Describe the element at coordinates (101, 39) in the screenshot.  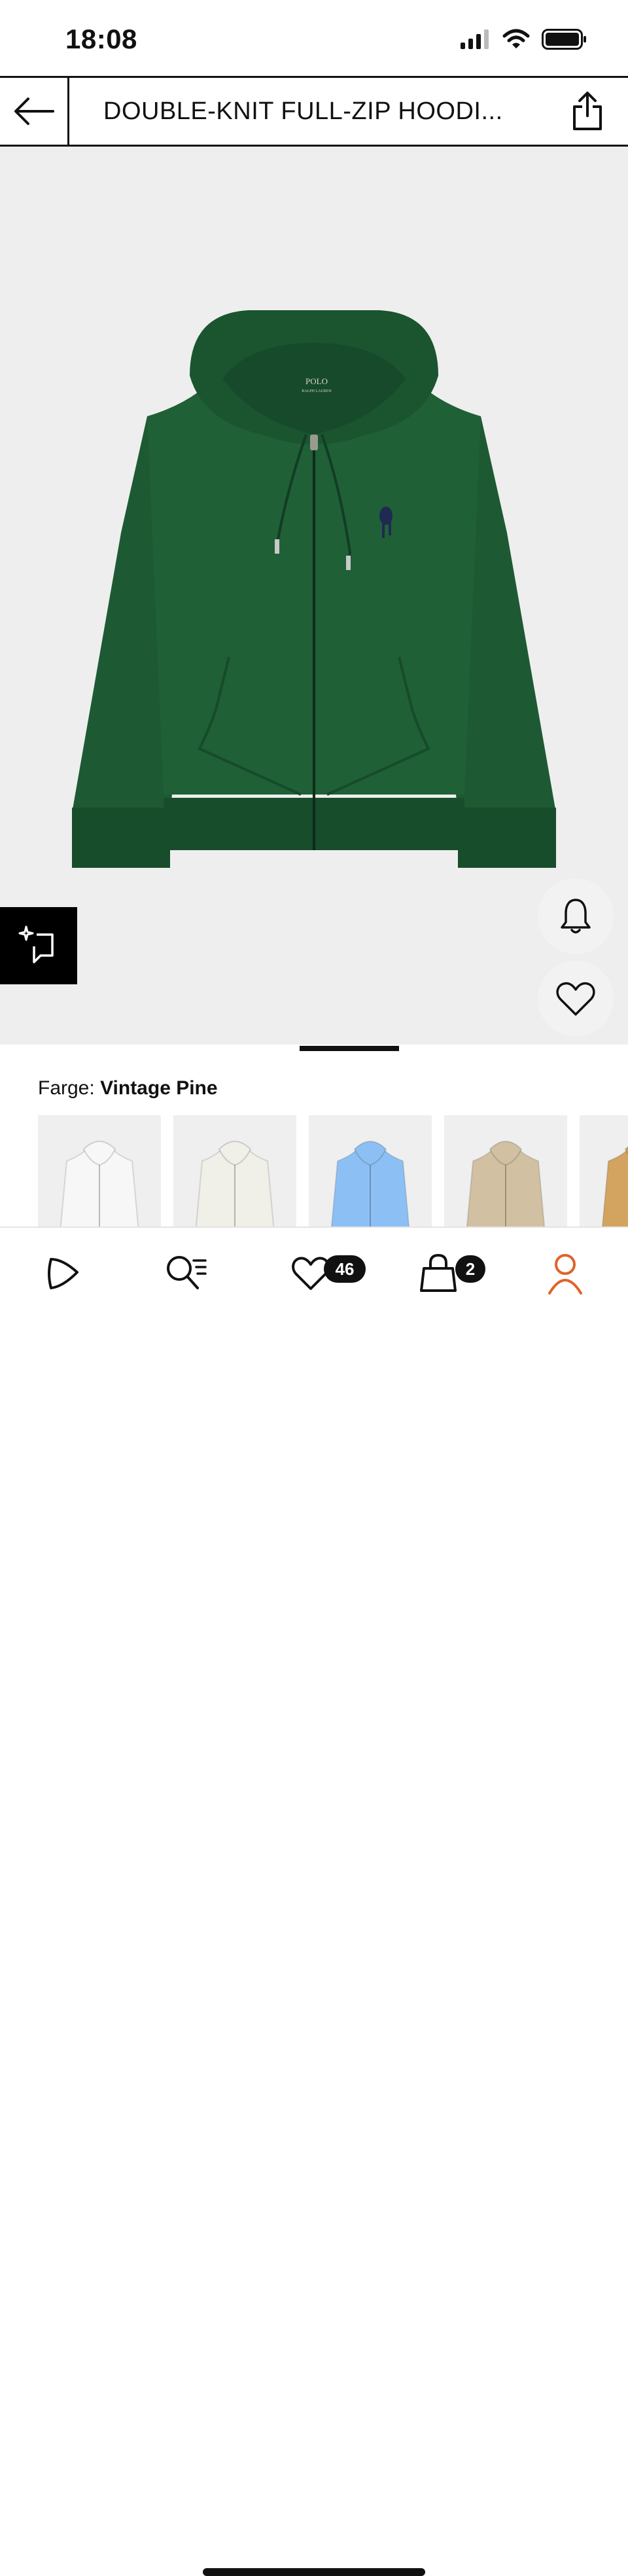
I see `status-time: 18:08` at that location.